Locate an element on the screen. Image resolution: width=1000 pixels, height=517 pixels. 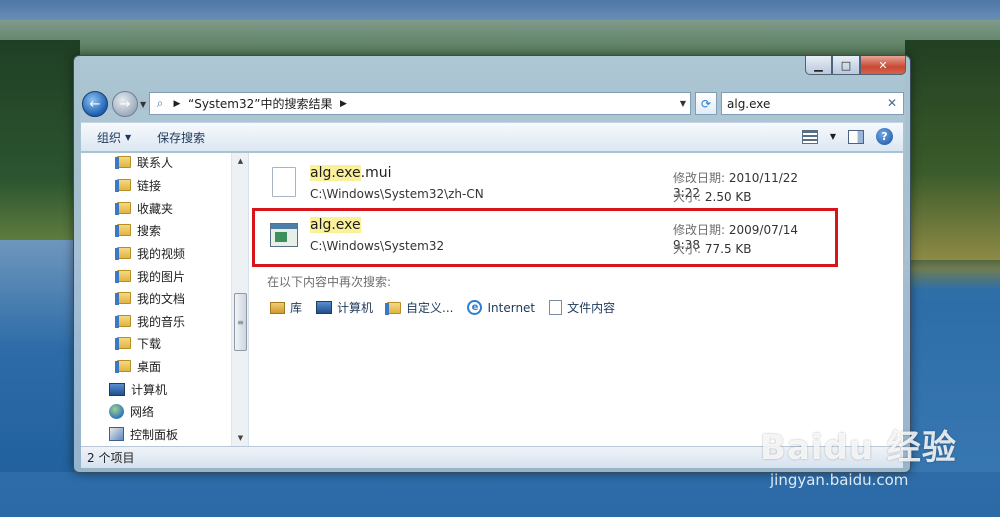
nav-item-searches: 搜索 is located at coordinates (138, 230).